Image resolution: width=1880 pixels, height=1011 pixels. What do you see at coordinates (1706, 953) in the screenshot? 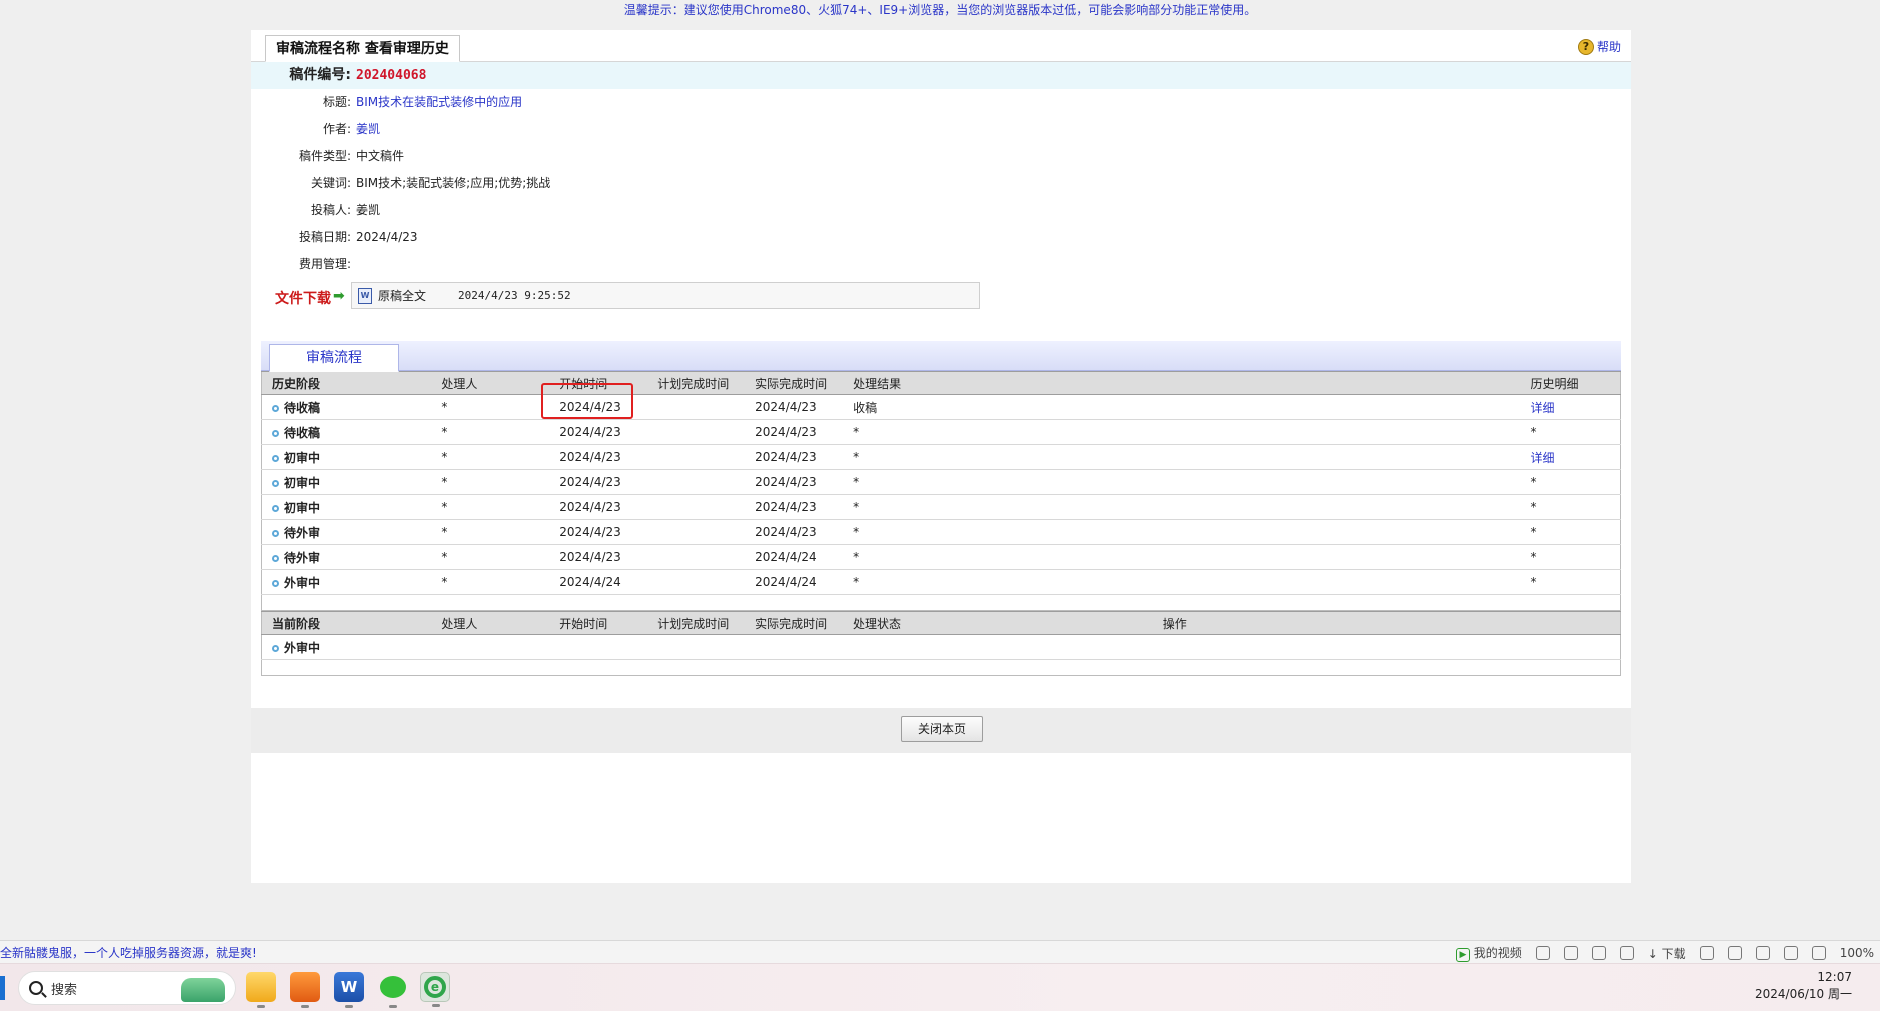
I see `flag-icon` at bounding box center [1706, 953].